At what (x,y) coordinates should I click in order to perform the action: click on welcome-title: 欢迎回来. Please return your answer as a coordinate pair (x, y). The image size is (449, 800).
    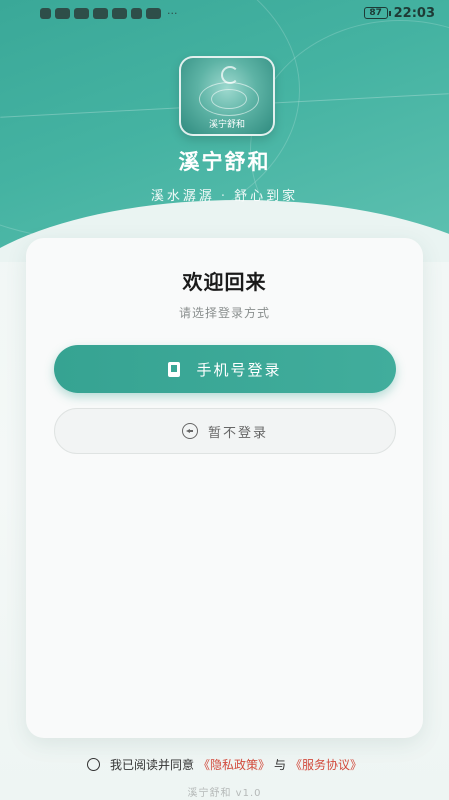
    Looking at the image, I should click on (224, 282).